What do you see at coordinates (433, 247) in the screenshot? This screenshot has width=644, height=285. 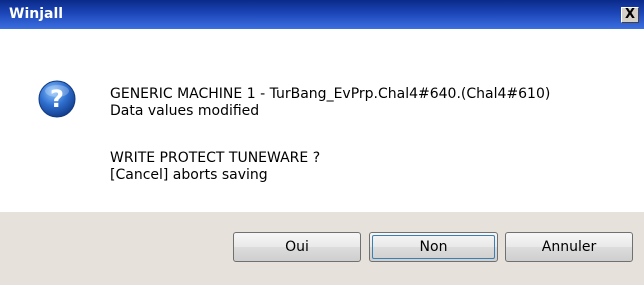 I see `no-button: Non` at bounding box center [433, 247].